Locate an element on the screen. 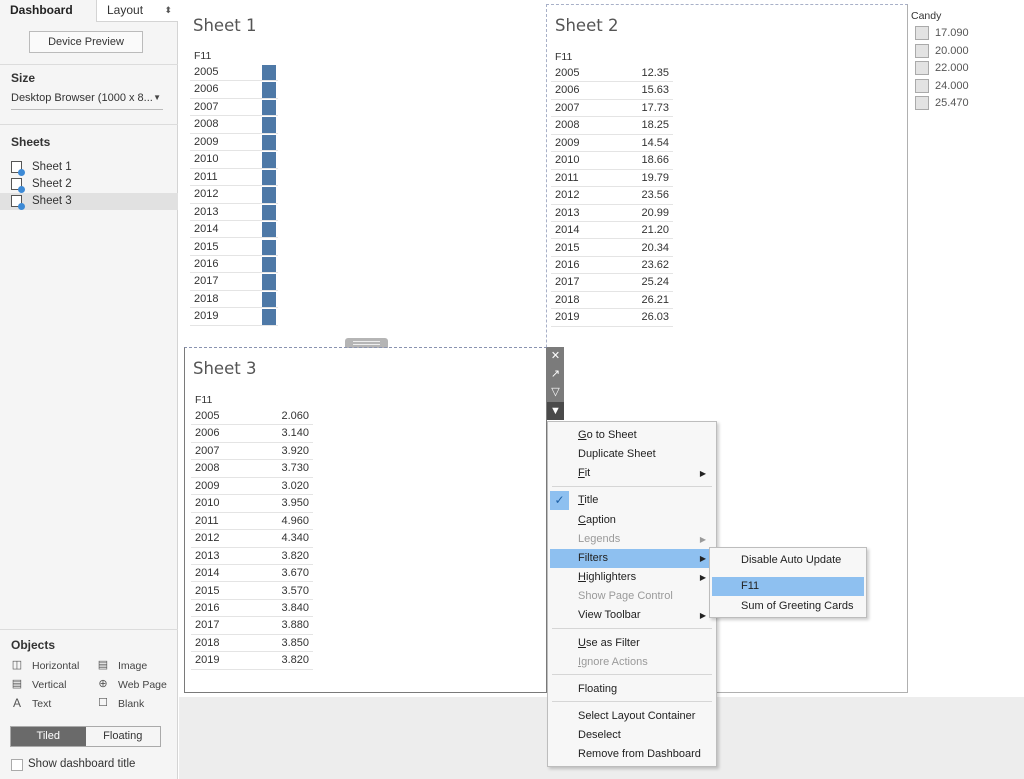  legend-item: 20.000 is located at coordinates (945, 51).